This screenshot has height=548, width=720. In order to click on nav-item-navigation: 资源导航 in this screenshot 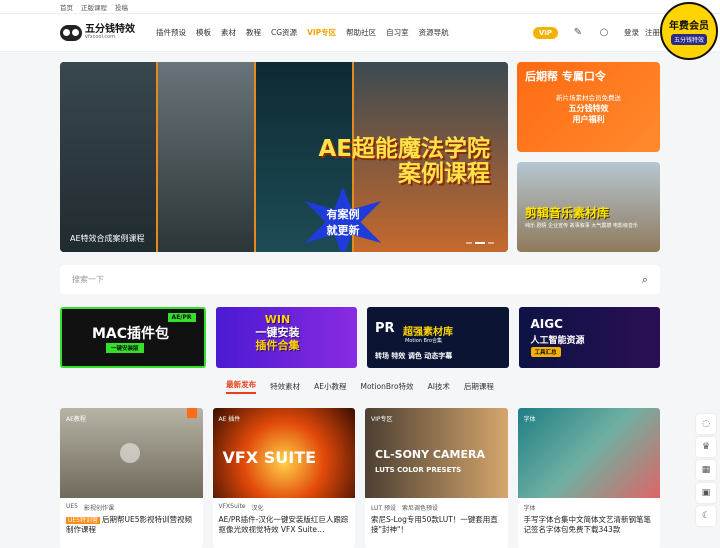, I will do `click(434, 32)`.